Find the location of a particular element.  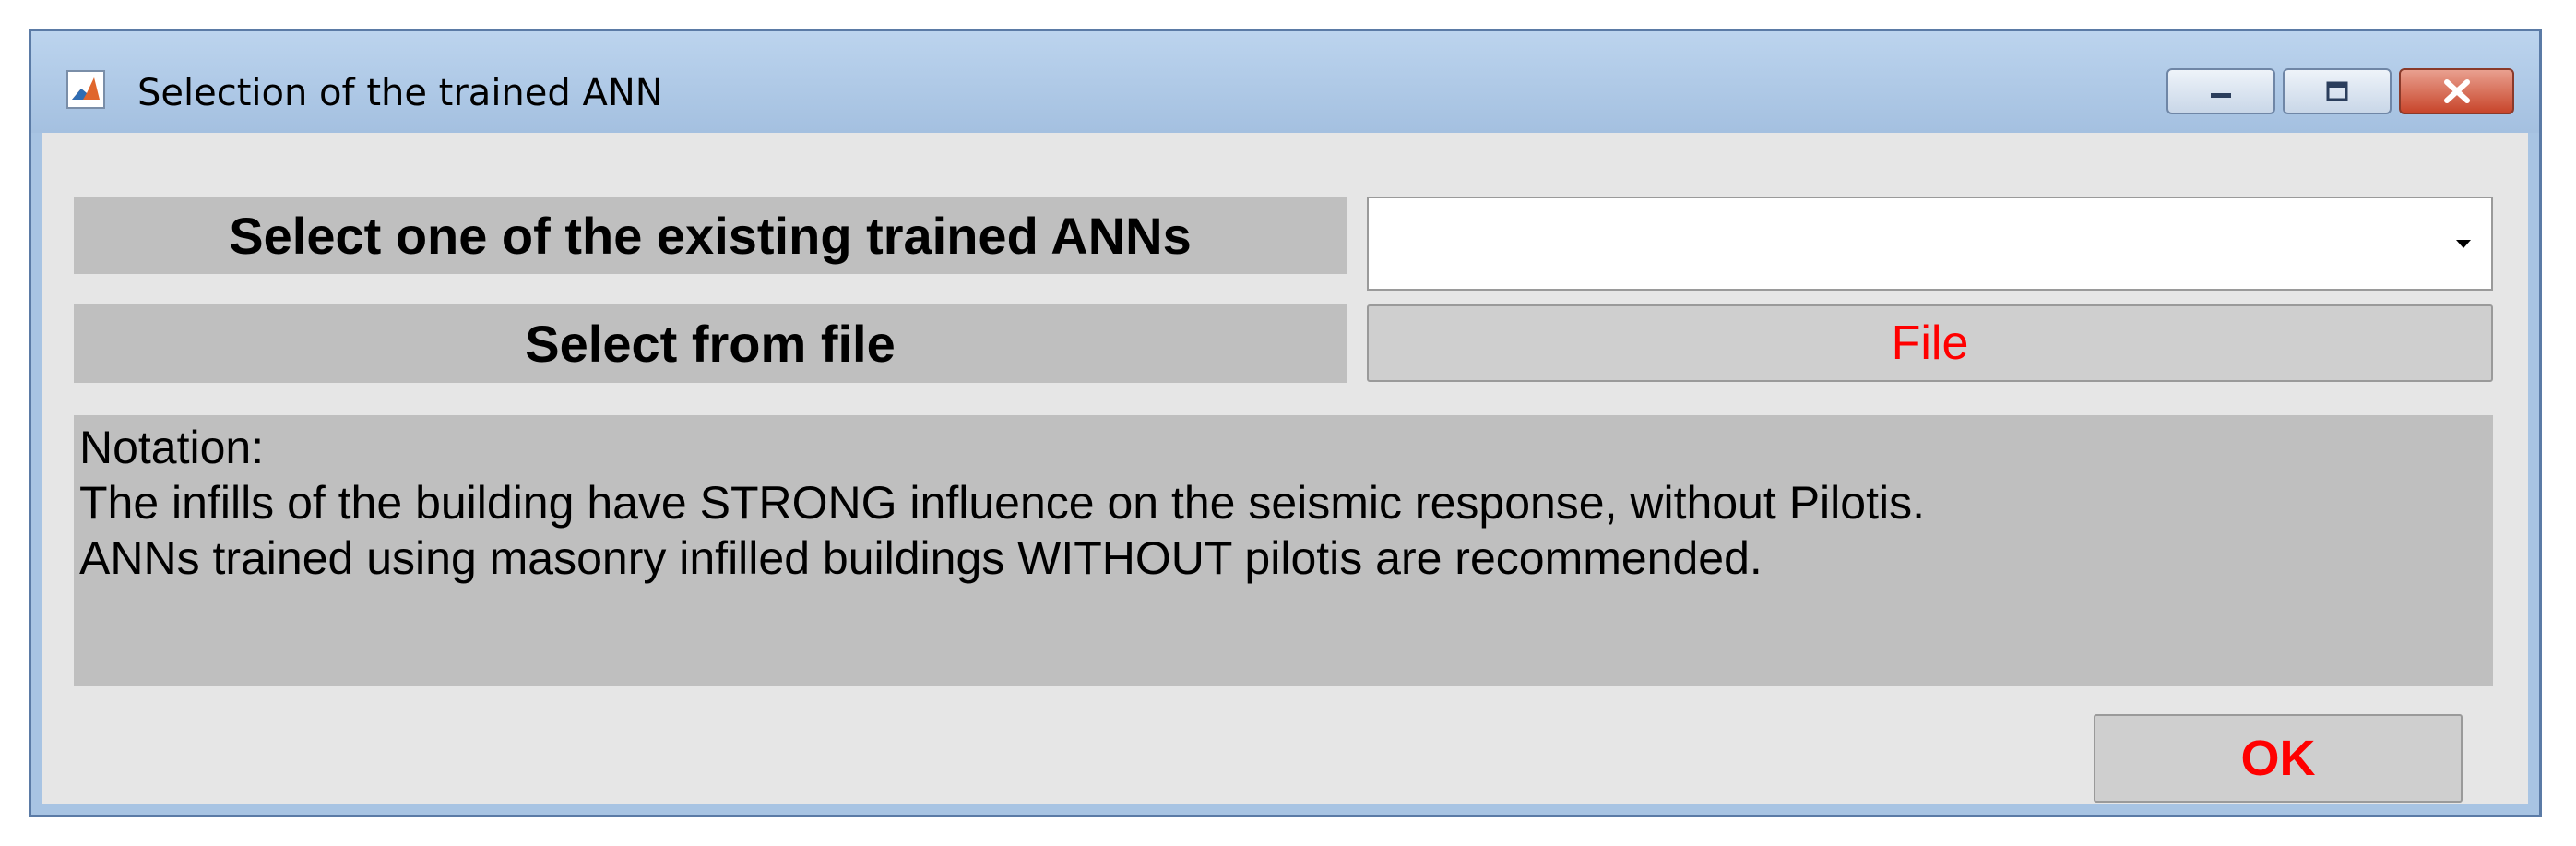

dropdown-arrow is located at coordinates (2463, 244).